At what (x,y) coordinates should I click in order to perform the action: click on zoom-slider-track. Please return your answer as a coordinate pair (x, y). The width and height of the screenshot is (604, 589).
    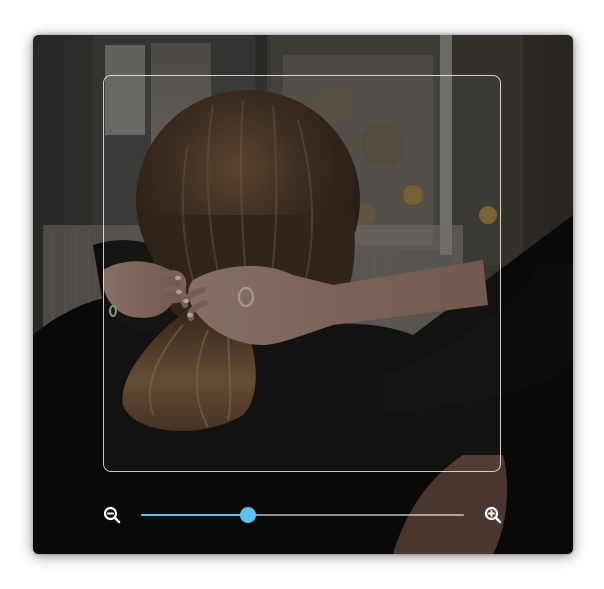
    Looking at the image, I should click on (302, 515).